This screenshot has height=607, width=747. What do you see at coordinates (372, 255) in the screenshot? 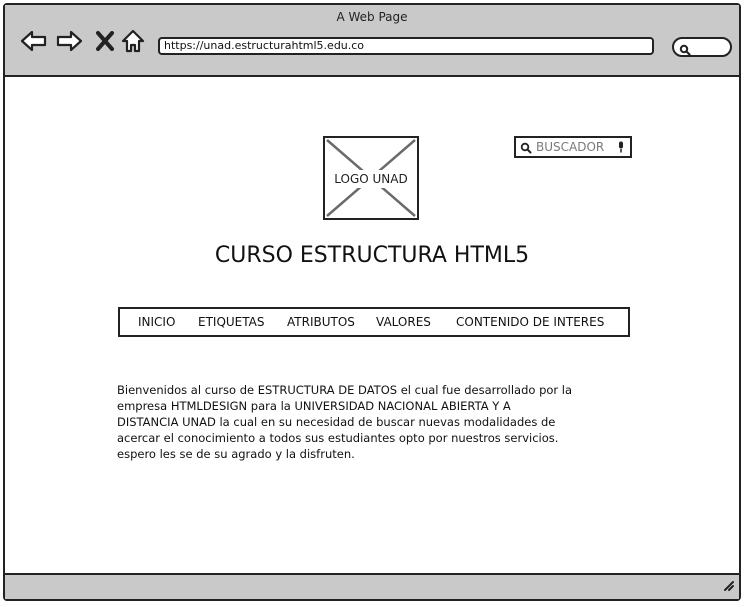
I see `page-title: CURSO ESTRUCTURA HTML5` at bounding box center [372, 255].